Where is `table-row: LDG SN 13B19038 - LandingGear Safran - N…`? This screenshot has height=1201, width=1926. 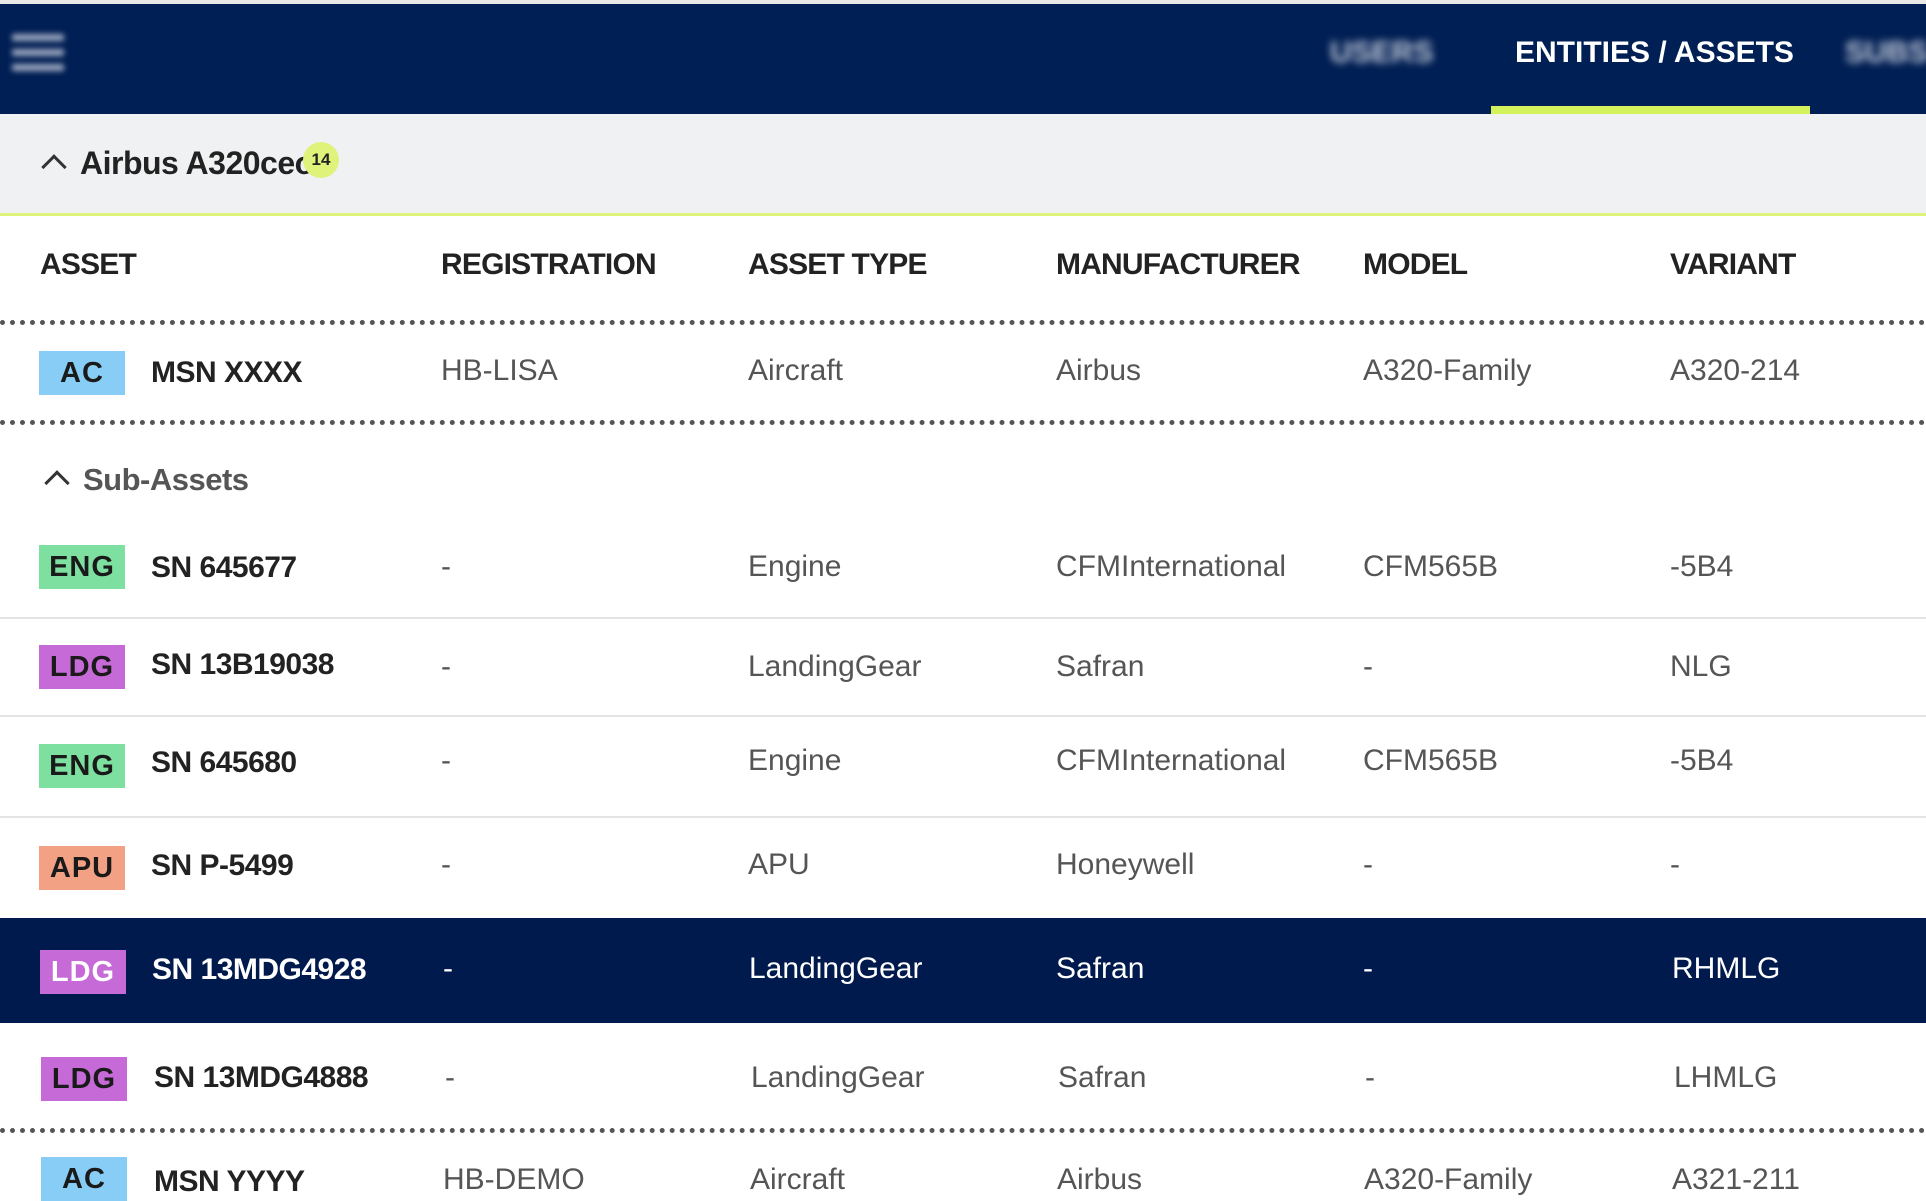
table-row: LDG SN 13B19038 - LandingGear Safran - N… is located at coordinates (963, 667).